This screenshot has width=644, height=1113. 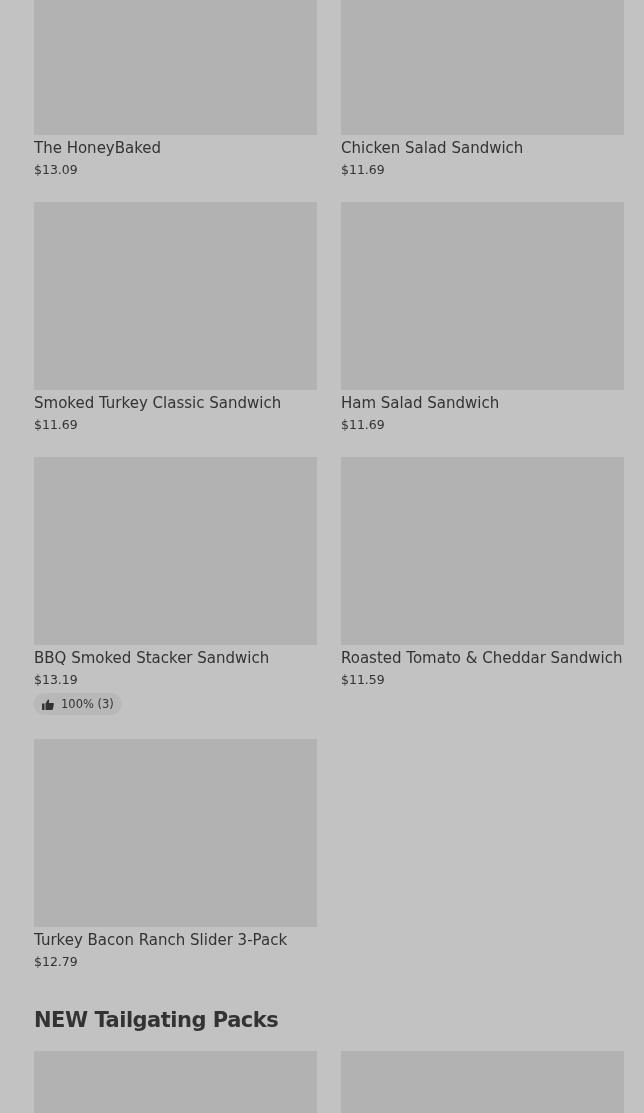 What do you see at coordinates (363, 680) in the screenshot?
I see `product-price: $11.59` at bounding box center [363, 680].